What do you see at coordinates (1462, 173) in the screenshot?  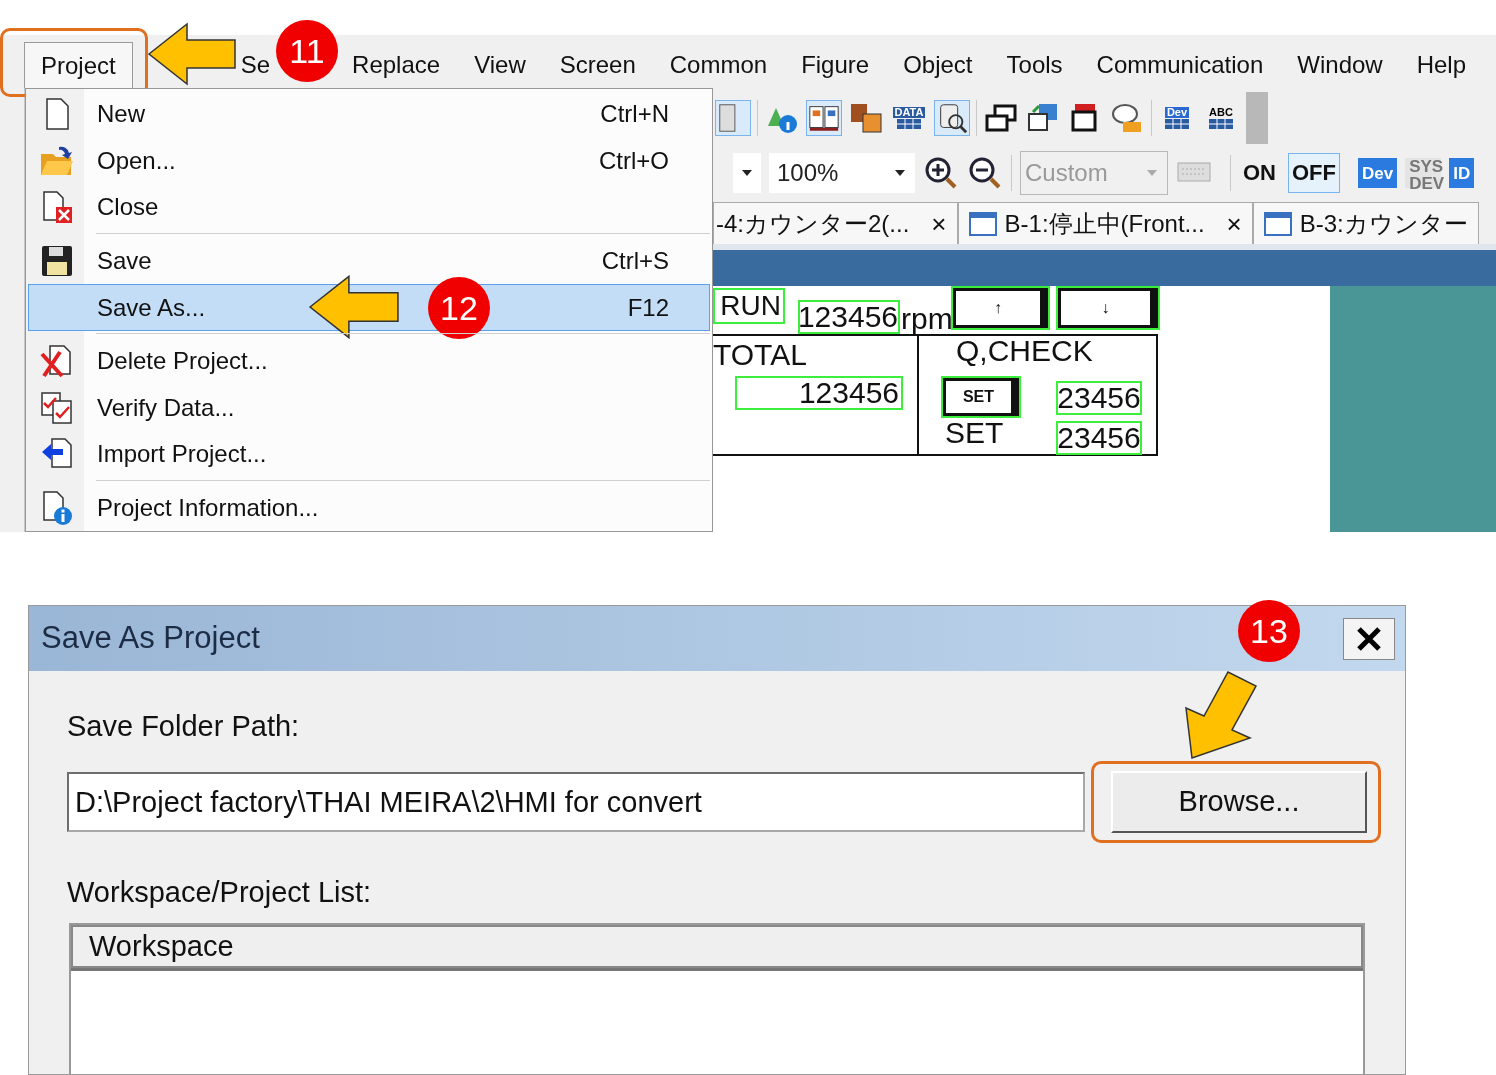 I see `toolbar-button: ID` at bounding box center [1462, 173].